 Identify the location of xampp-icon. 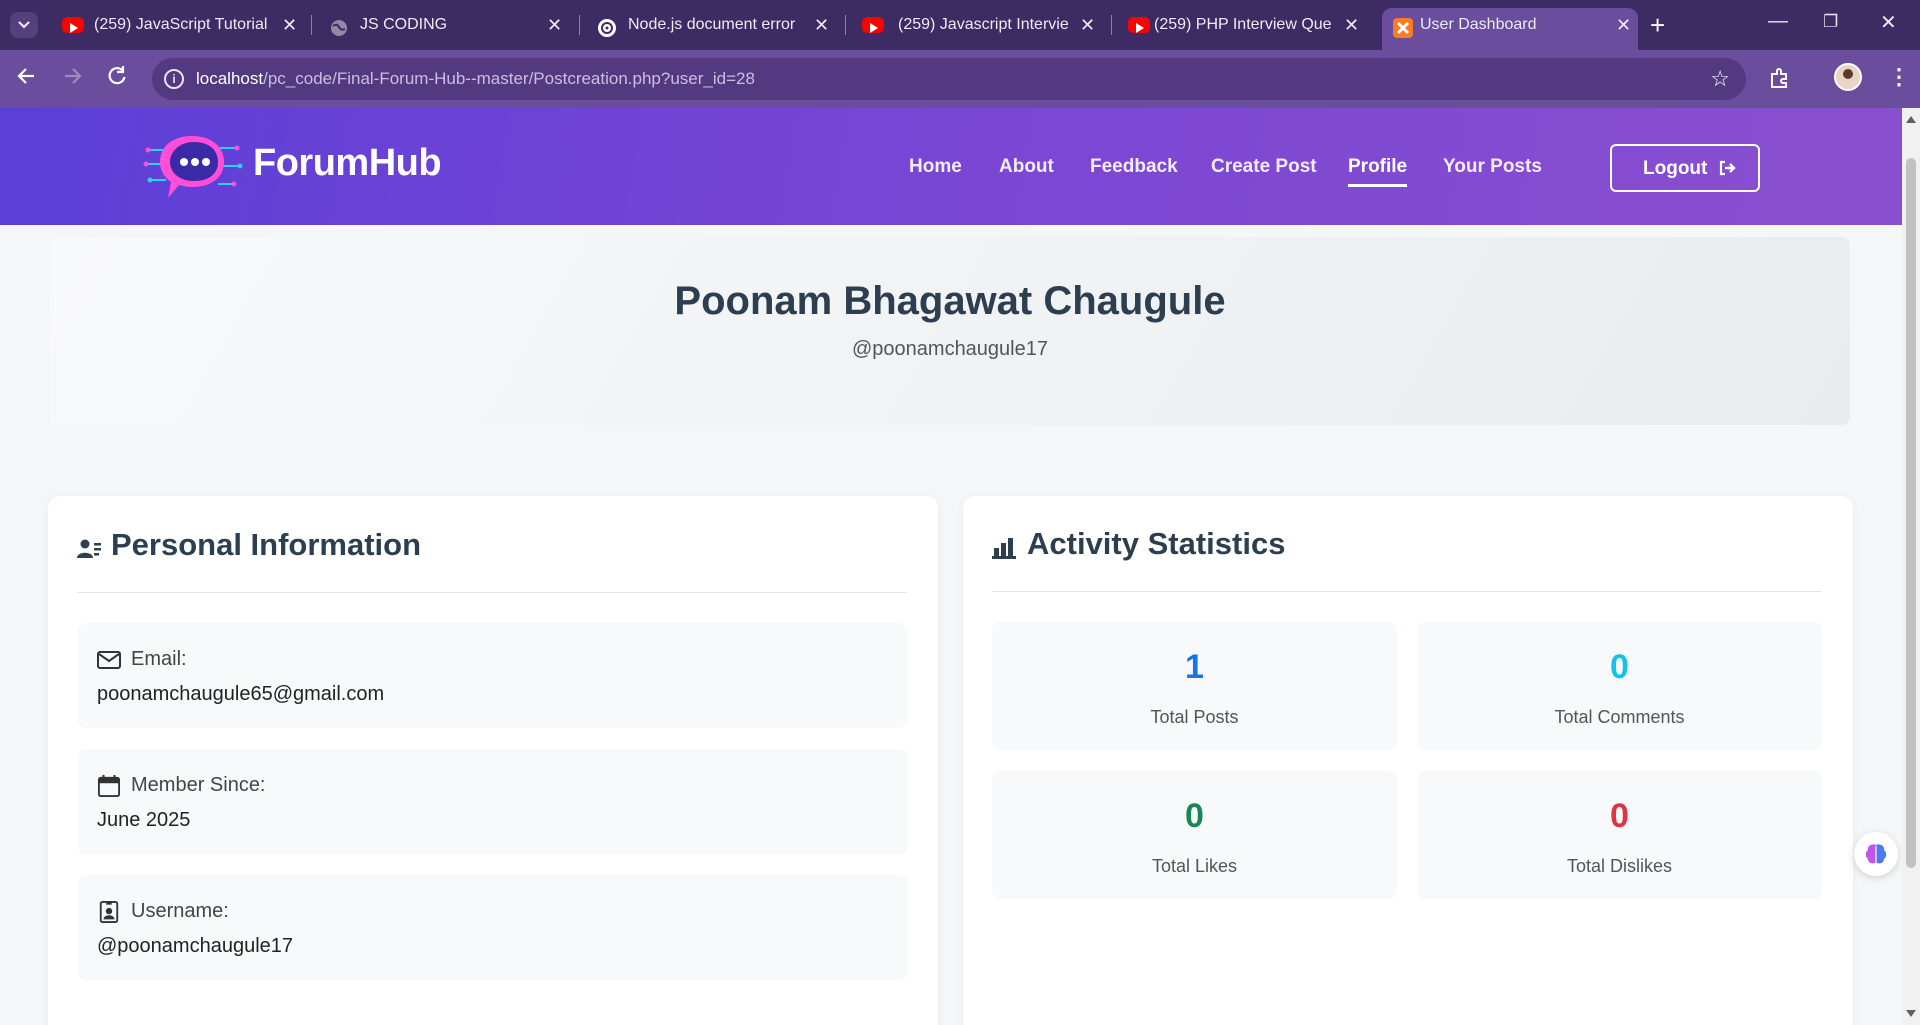
(1403, 28).